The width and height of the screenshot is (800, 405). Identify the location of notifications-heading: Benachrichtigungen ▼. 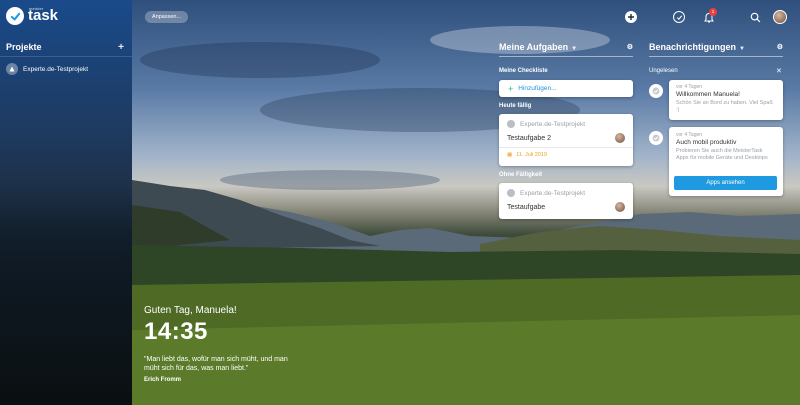
(697, 47).